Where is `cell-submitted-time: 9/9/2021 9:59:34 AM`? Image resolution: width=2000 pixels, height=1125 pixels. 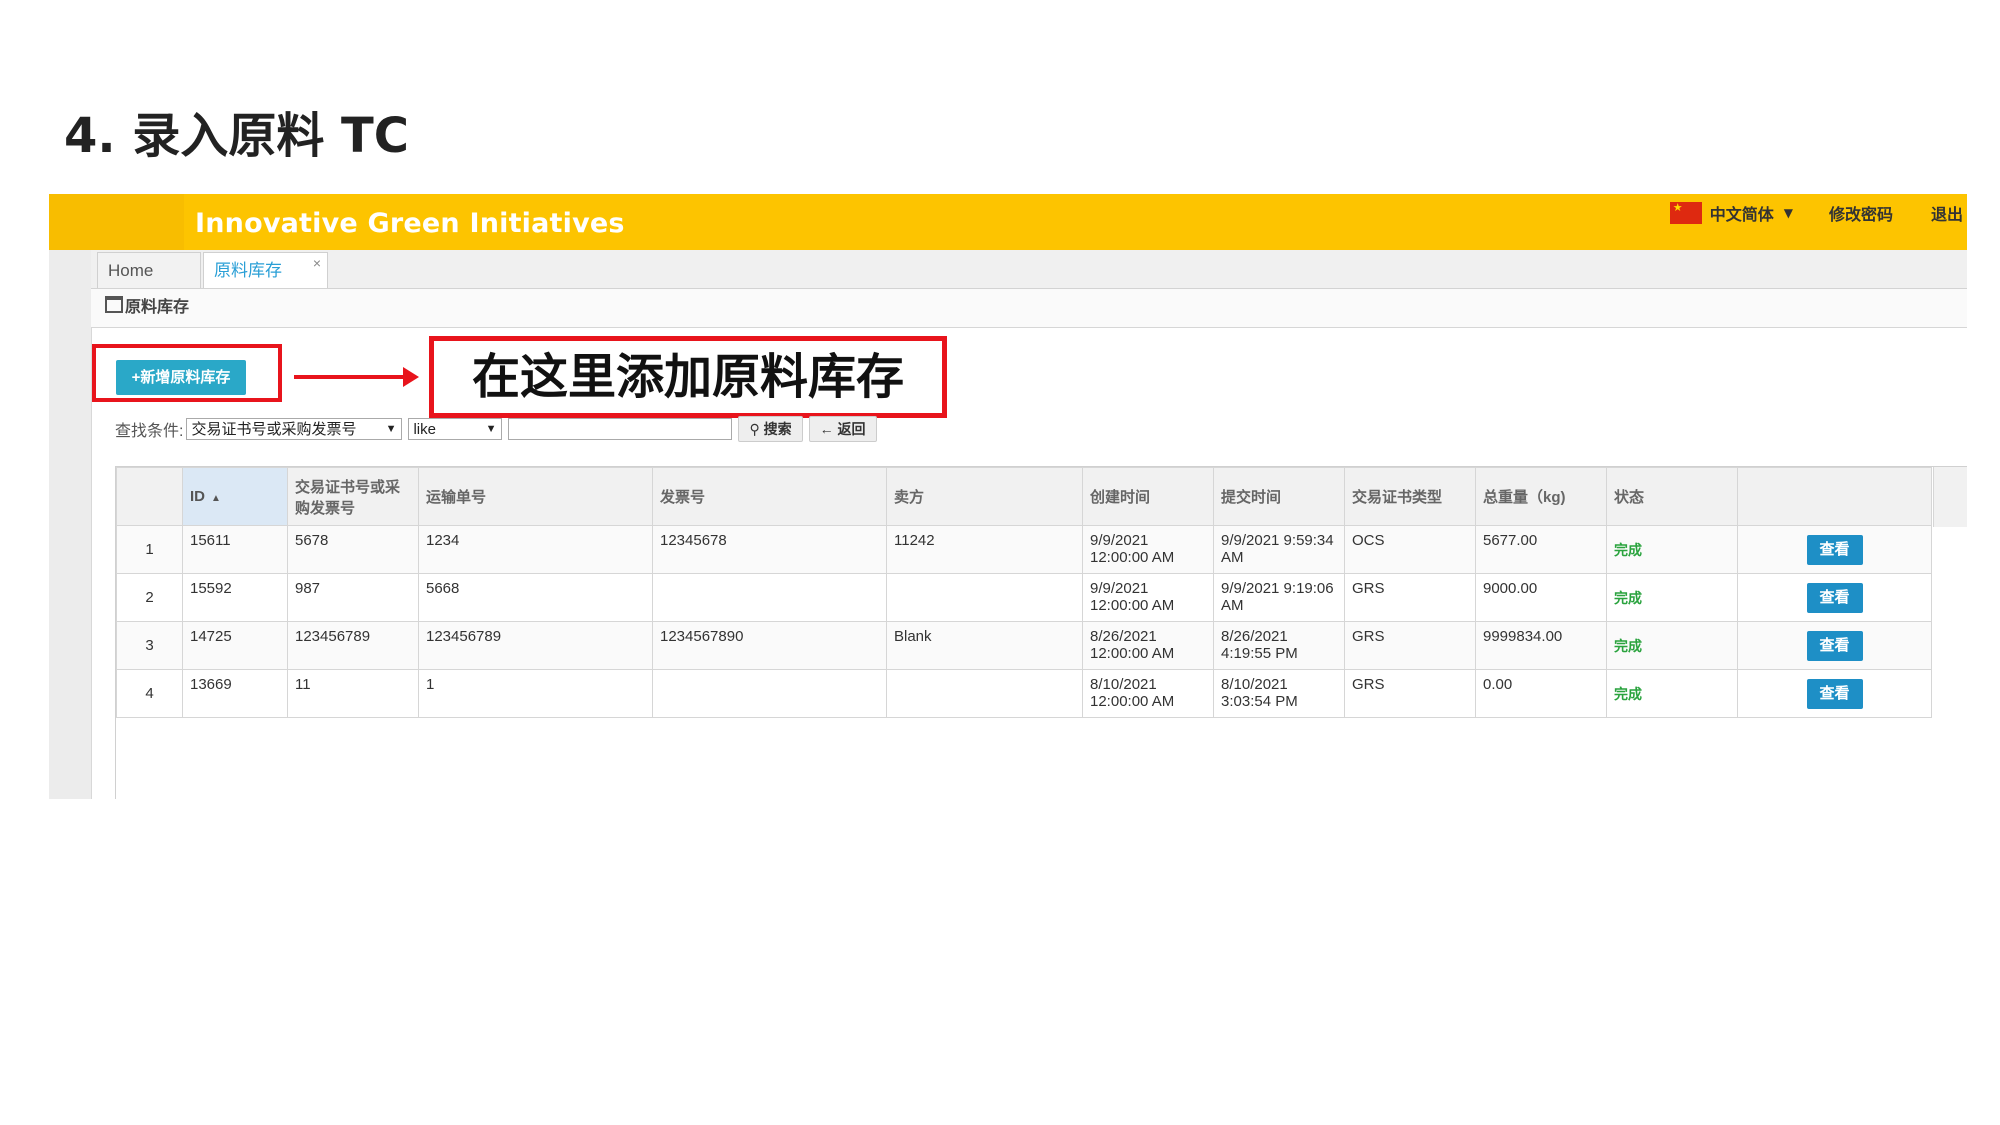
cell-submitted-time: 9/9/2021 9:59:34 AM is located at coordinates (1279, 549).